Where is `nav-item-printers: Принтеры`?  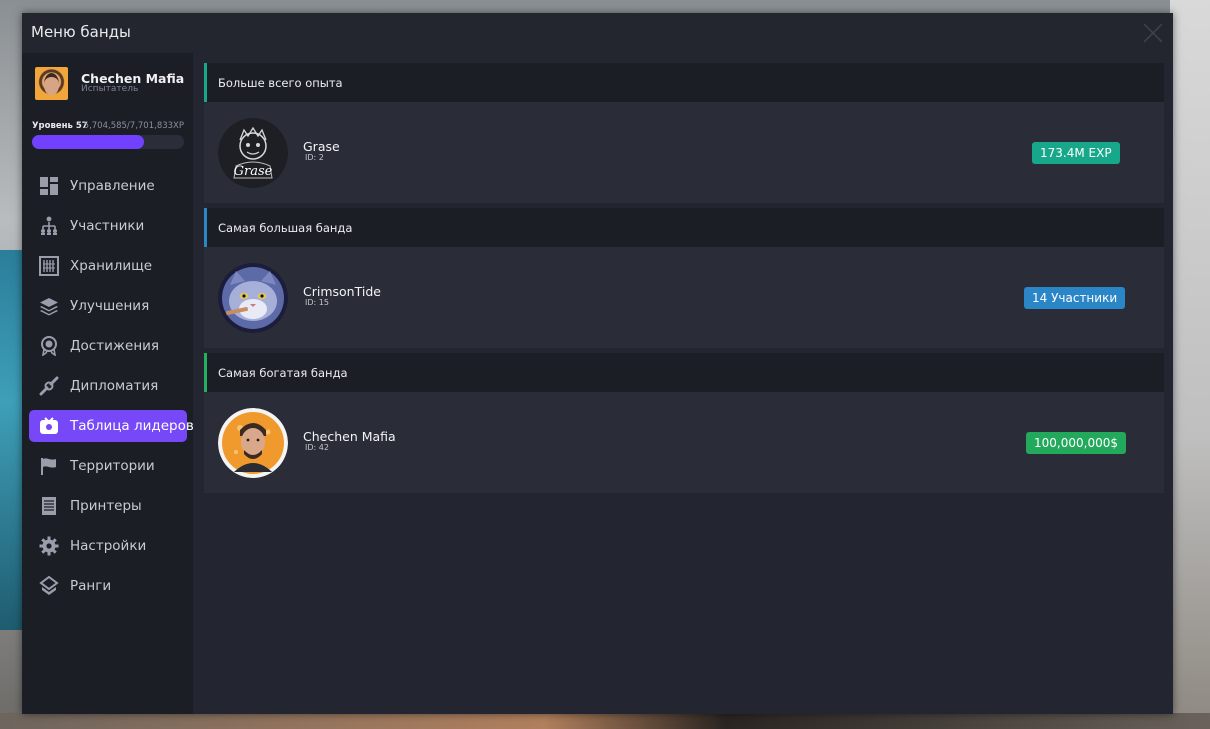 nav-item-printers: Принтеры is located at coordinates (108, 506).